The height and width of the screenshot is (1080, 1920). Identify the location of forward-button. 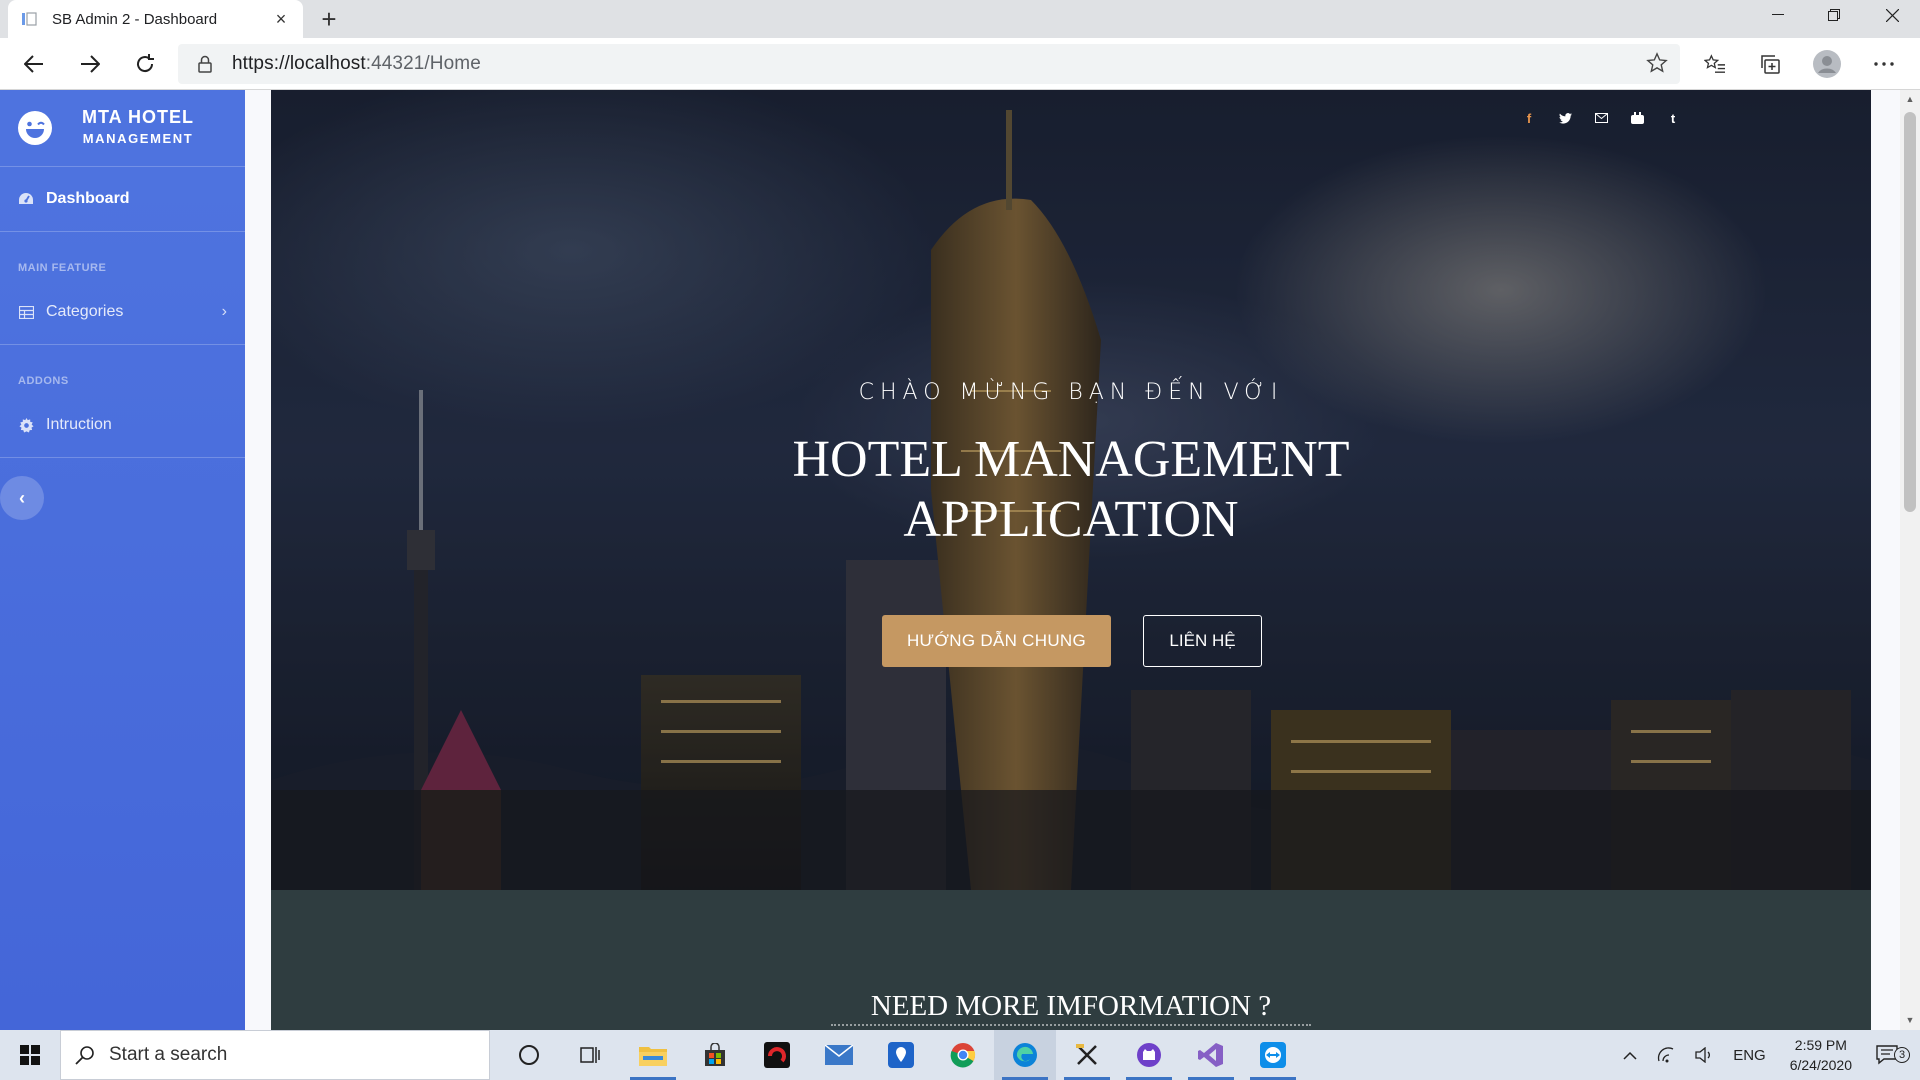
(90, 64).